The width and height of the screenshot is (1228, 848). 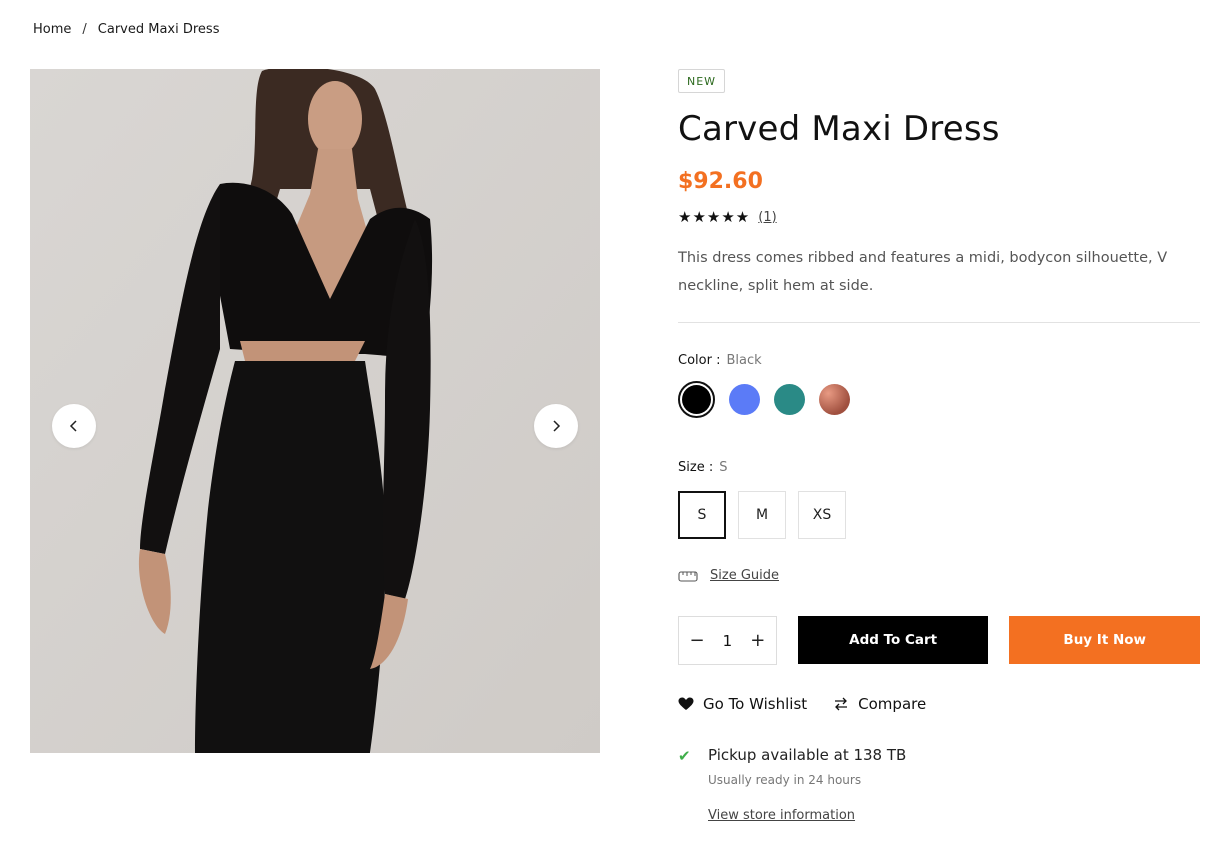 I want to click on gallery-next-button, so click(x=556, y=426).